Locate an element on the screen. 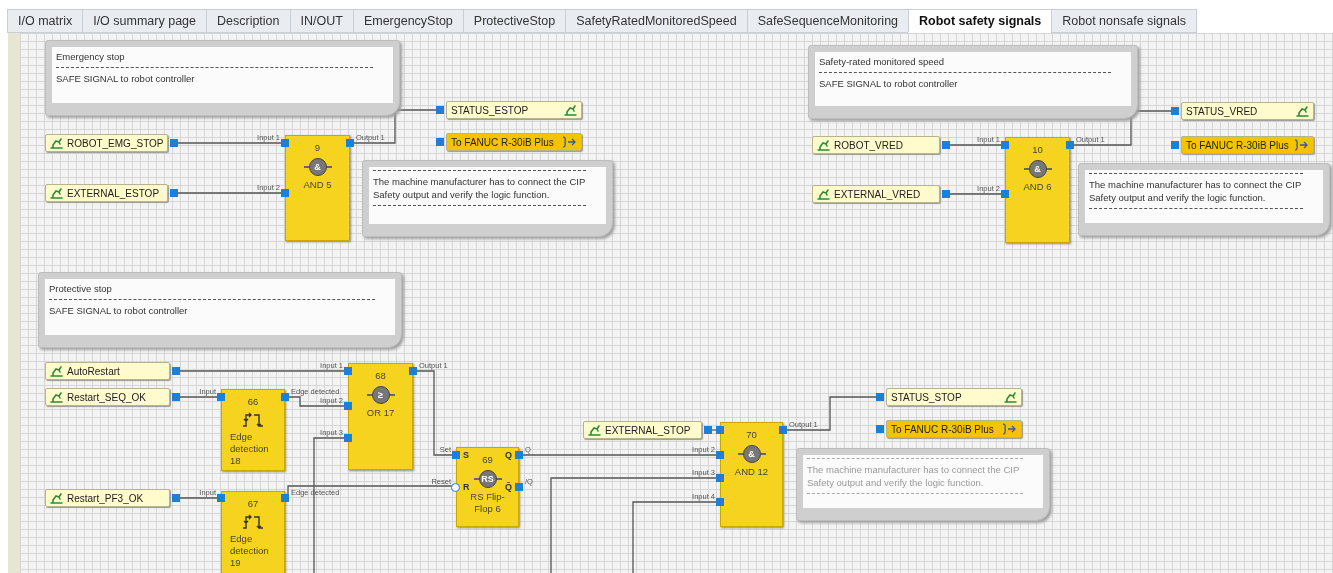 This screenshot has width=1333, height=573. function-block: 68 ≥ OR 17 is located at coordinates (380, 416).